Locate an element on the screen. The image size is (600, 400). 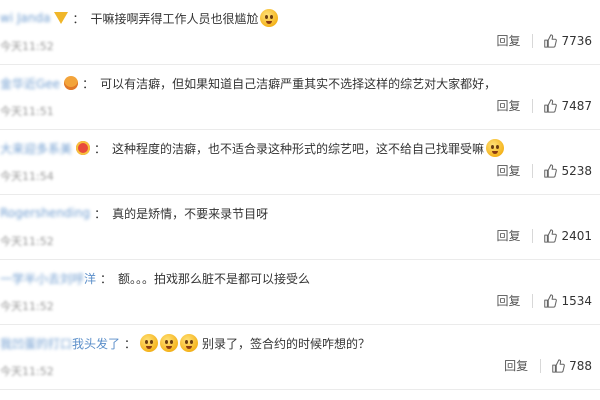
comment-text: 真的是矫情，不要来录节目呀 is located at coordinates (190, 213).